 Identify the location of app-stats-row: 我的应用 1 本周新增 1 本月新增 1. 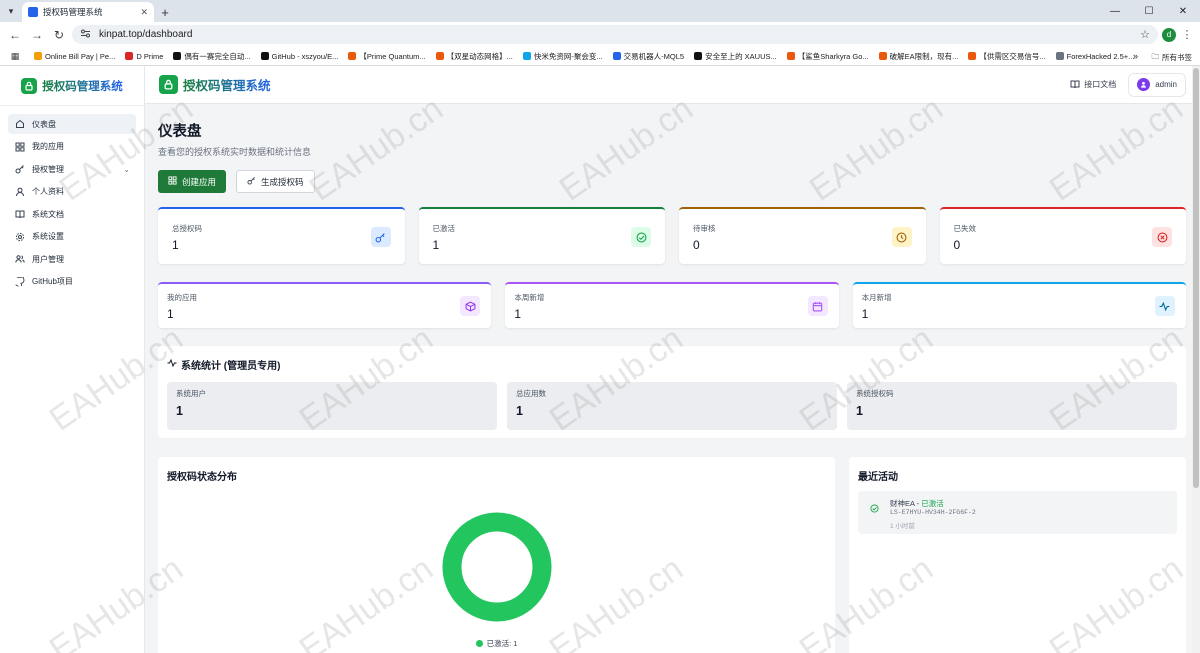
(672, 305).